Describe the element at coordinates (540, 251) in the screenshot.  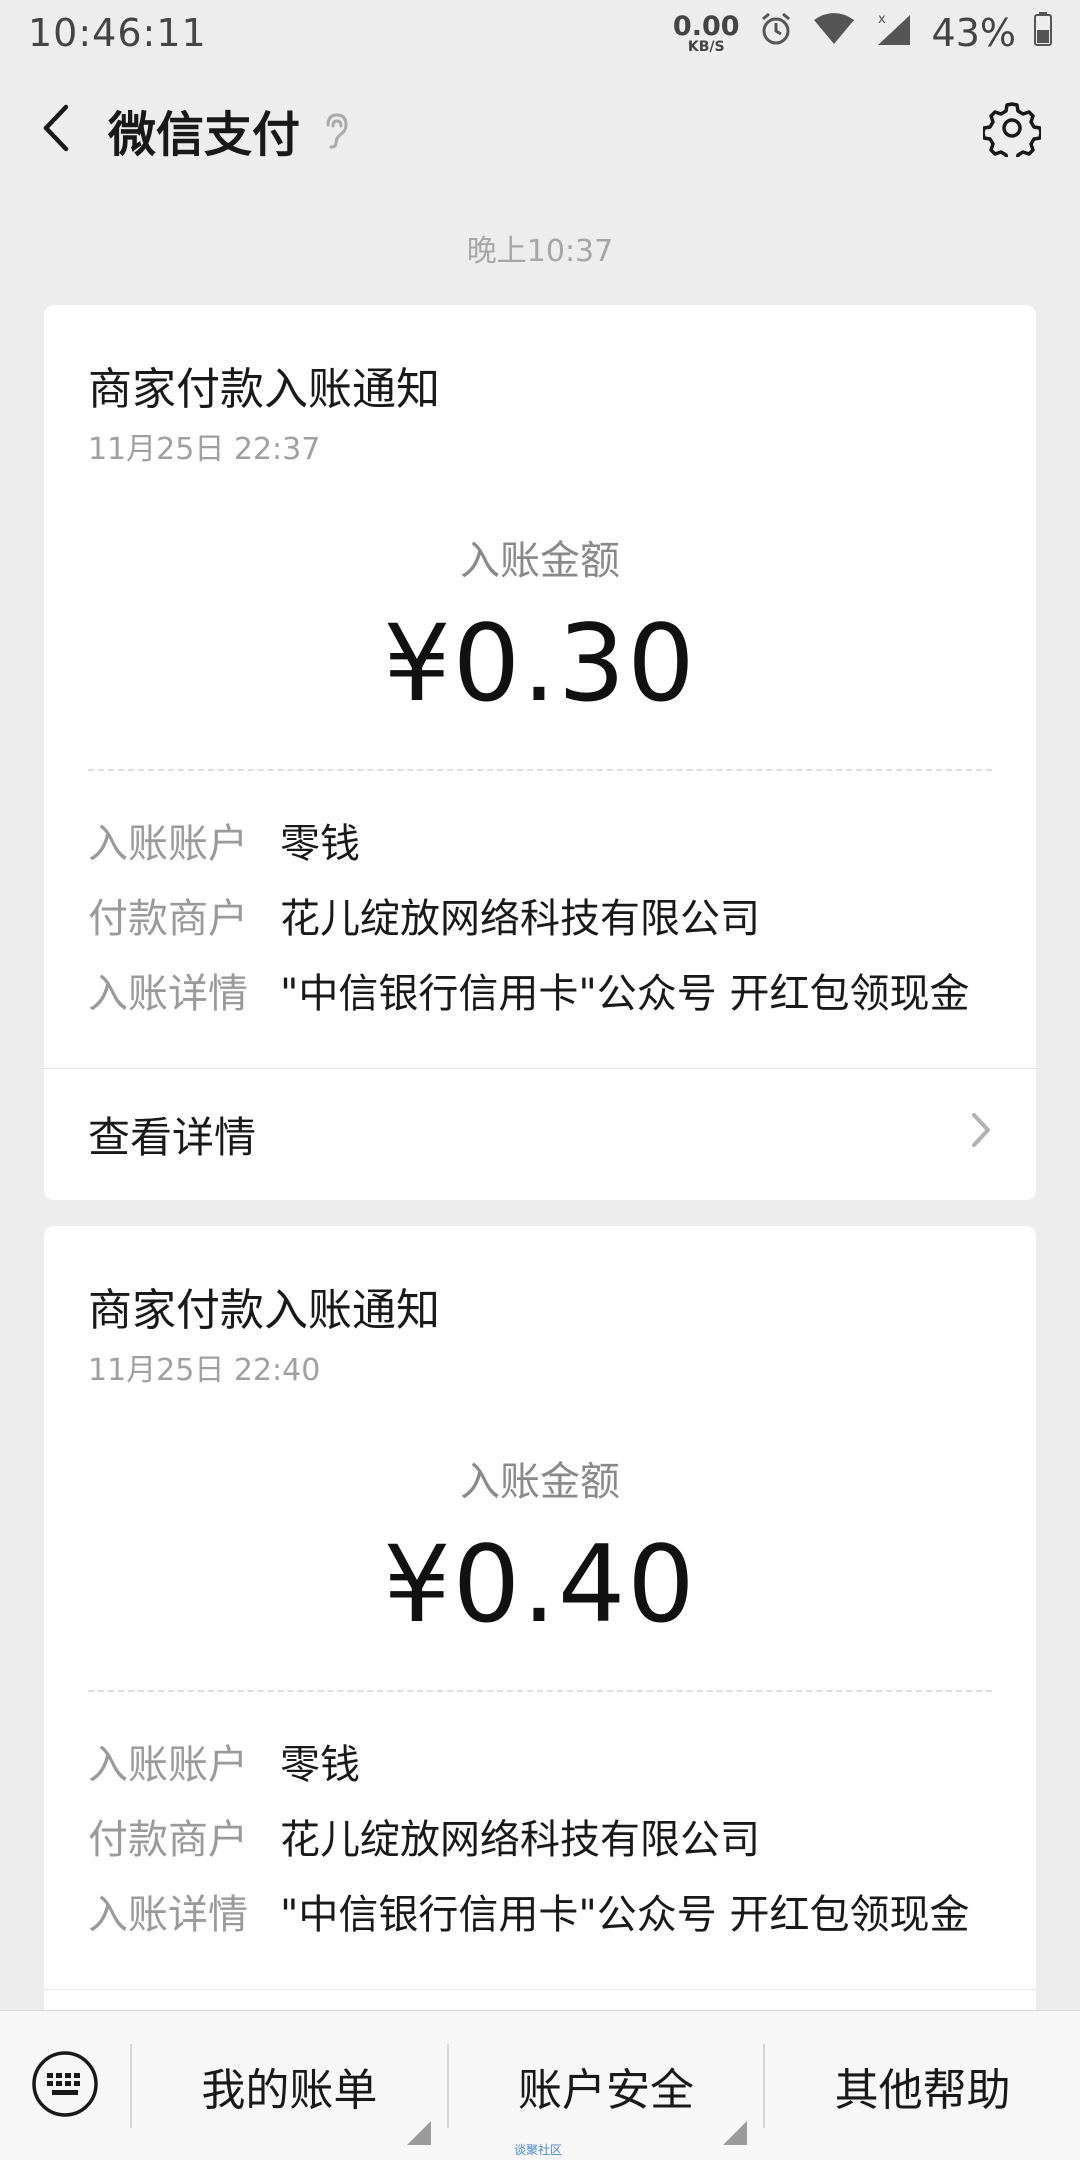
I see `time-divider: 晚上10:37` at that location.